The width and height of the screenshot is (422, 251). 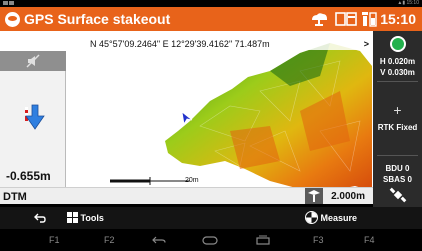 I want to click on tools-label: Tools, so click(x=92, y=218).